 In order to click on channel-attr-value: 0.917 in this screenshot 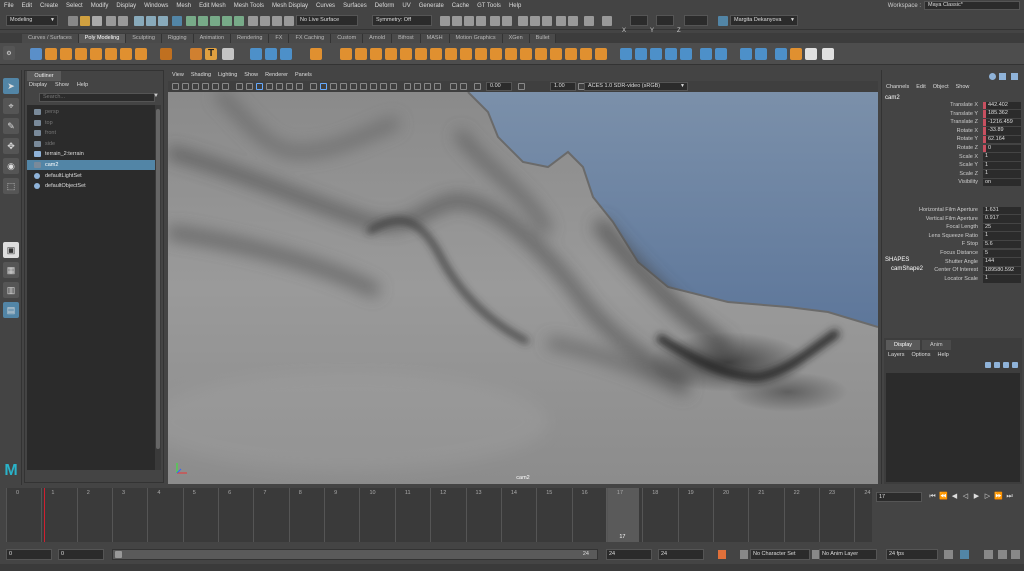, I will do `click(1002, 219)`.